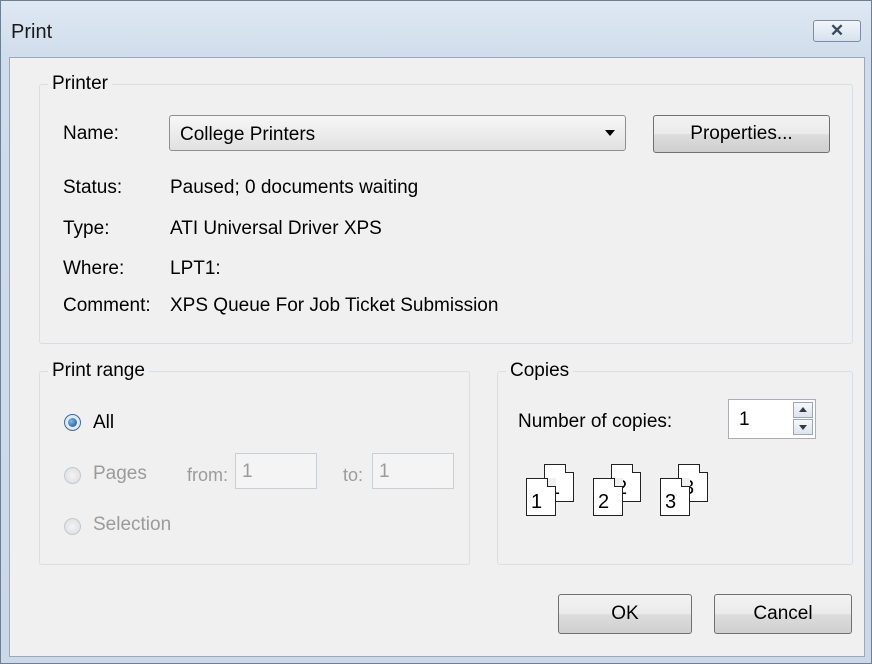 The height and width of the screenshot is (664, 872). I want to click on type-label: Type:, so click(86, 228).